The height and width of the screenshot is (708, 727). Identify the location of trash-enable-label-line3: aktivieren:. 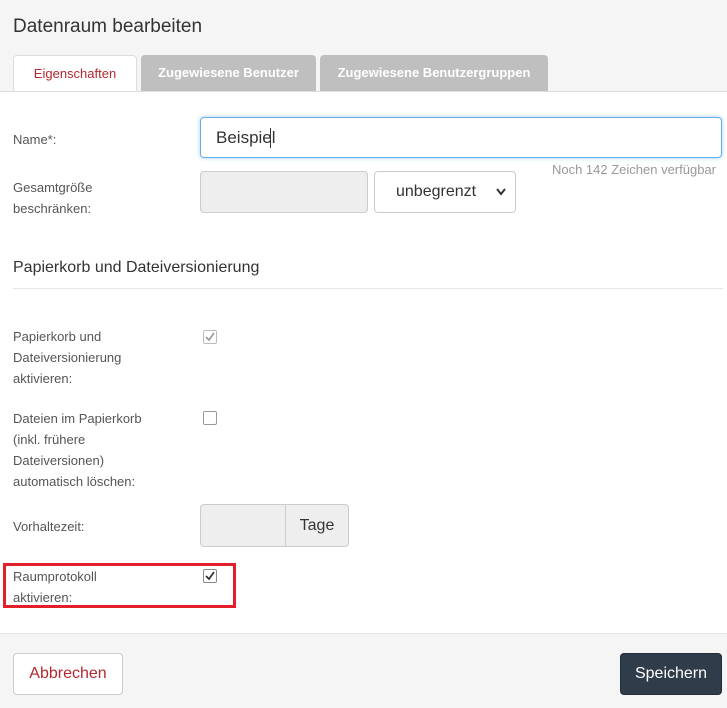
(43, 378).